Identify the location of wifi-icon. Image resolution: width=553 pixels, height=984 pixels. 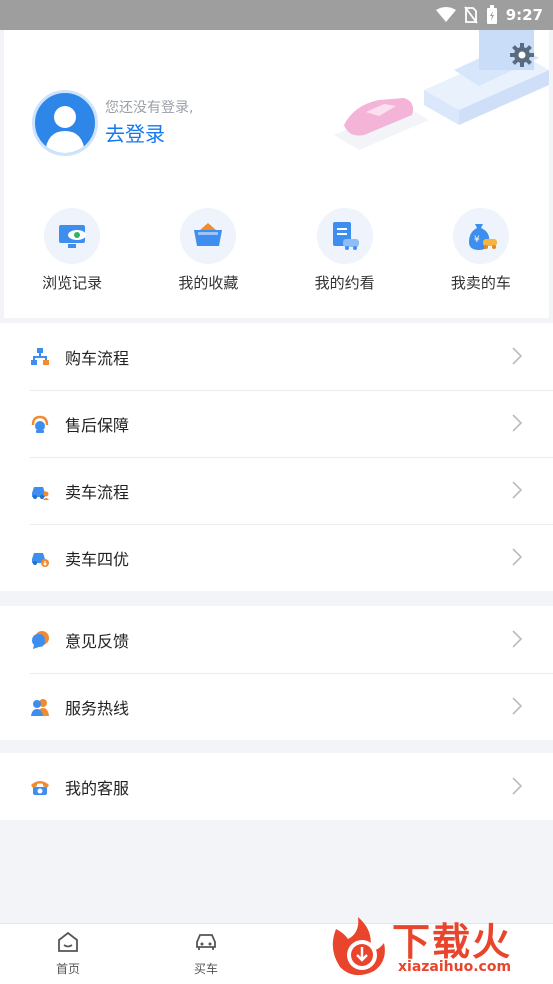
(445, 14).